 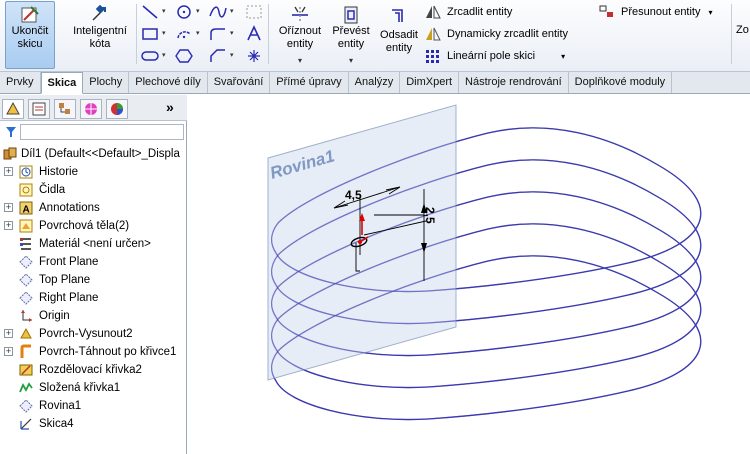 I want to click on fillet-icon, so click(x=217, y=34).